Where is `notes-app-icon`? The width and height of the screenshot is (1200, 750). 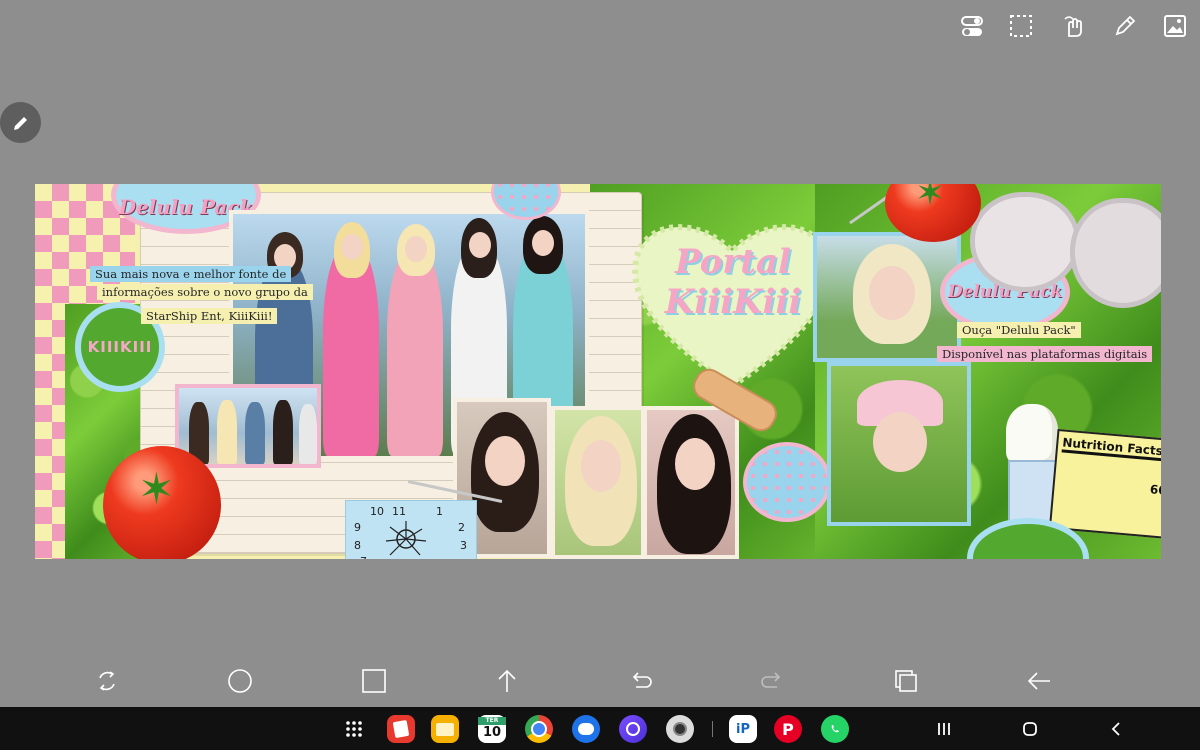
notes-app-icon is located at coordinates (401, 729).